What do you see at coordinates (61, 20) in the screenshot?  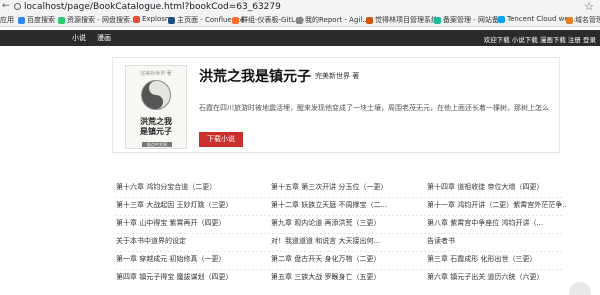 I see `pan-search-icon` at bounding box center [61, 20].